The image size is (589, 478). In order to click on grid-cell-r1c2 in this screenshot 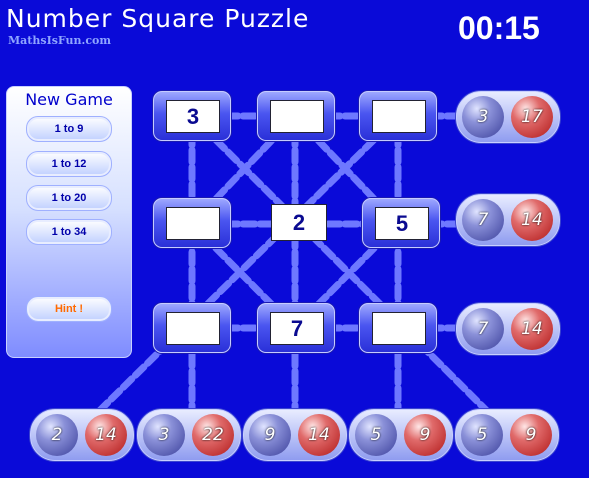, I will do `click(296, 116)`.